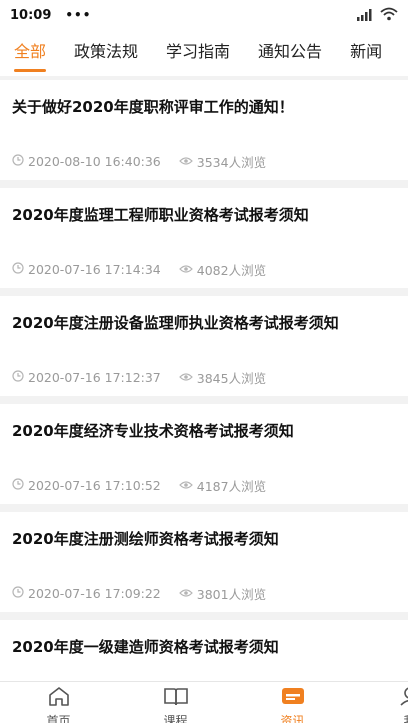 This screenshot has height=723, width=408. Describe the element at coordinates (153, 107) in the screenshot. I see `article-title: 关于做好2020年度职称评审工作的通知！` at that location.